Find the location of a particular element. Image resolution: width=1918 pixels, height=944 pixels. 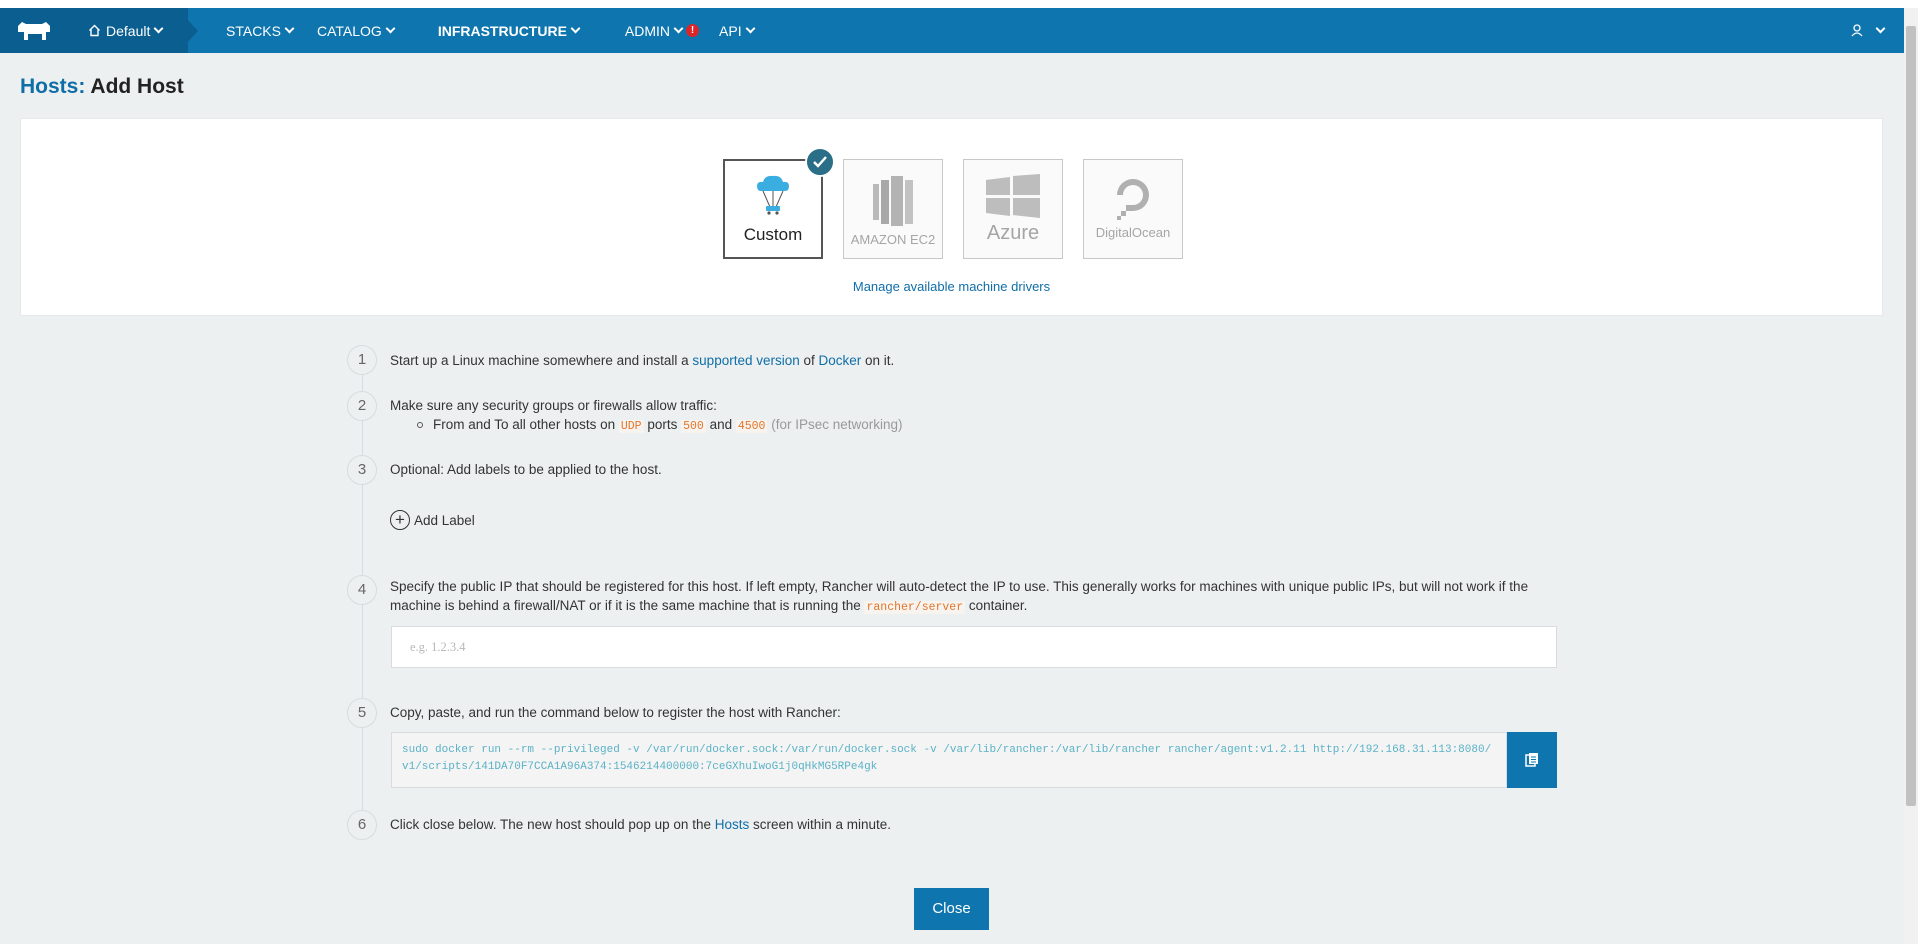

nav-catalog-label: CATALOG is located at coordinates (349, 30).